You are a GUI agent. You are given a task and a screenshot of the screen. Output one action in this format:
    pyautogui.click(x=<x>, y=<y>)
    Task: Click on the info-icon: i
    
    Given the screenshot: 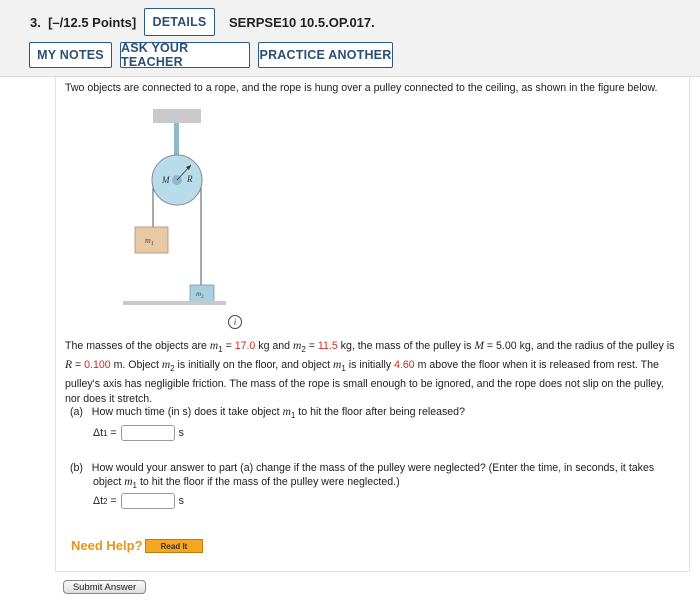 What is the action you would take?
    pyautogui.click(x=235, y=322)
    